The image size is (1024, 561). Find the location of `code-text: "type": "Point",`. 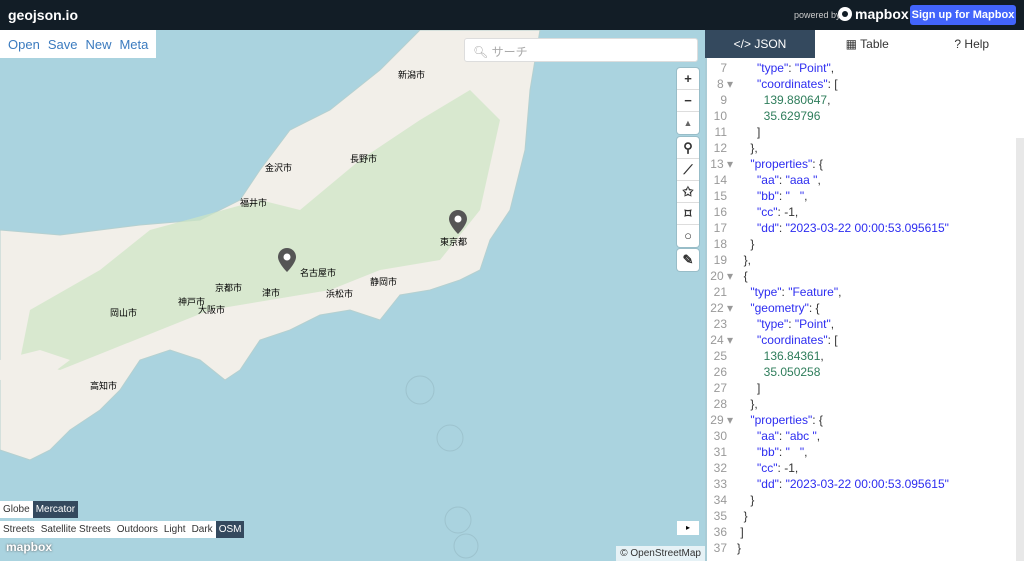

code-text: "type": "Point", is located at coordinates (785, 324).